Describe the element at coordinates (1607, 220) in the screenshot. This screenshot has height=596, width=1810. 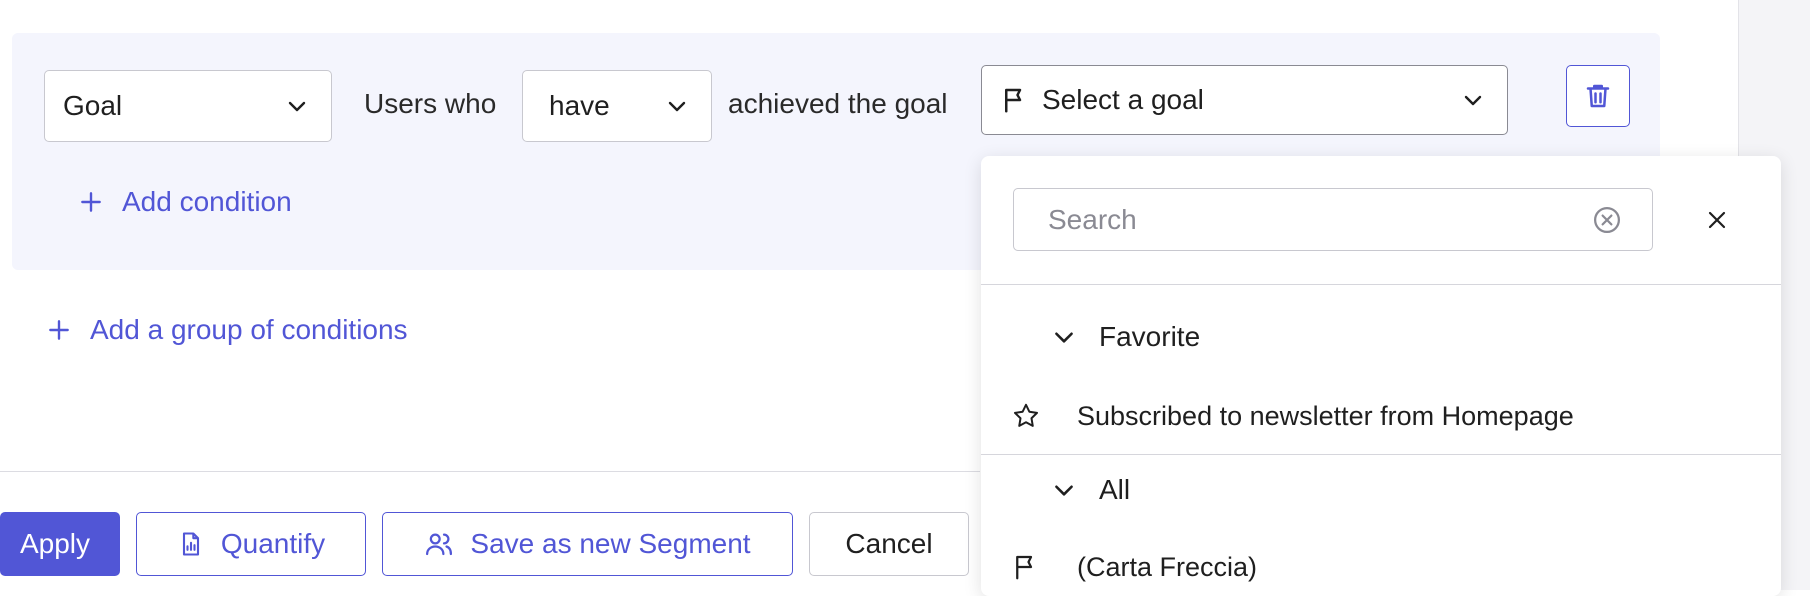
I see `clear-search-icon` at that location.